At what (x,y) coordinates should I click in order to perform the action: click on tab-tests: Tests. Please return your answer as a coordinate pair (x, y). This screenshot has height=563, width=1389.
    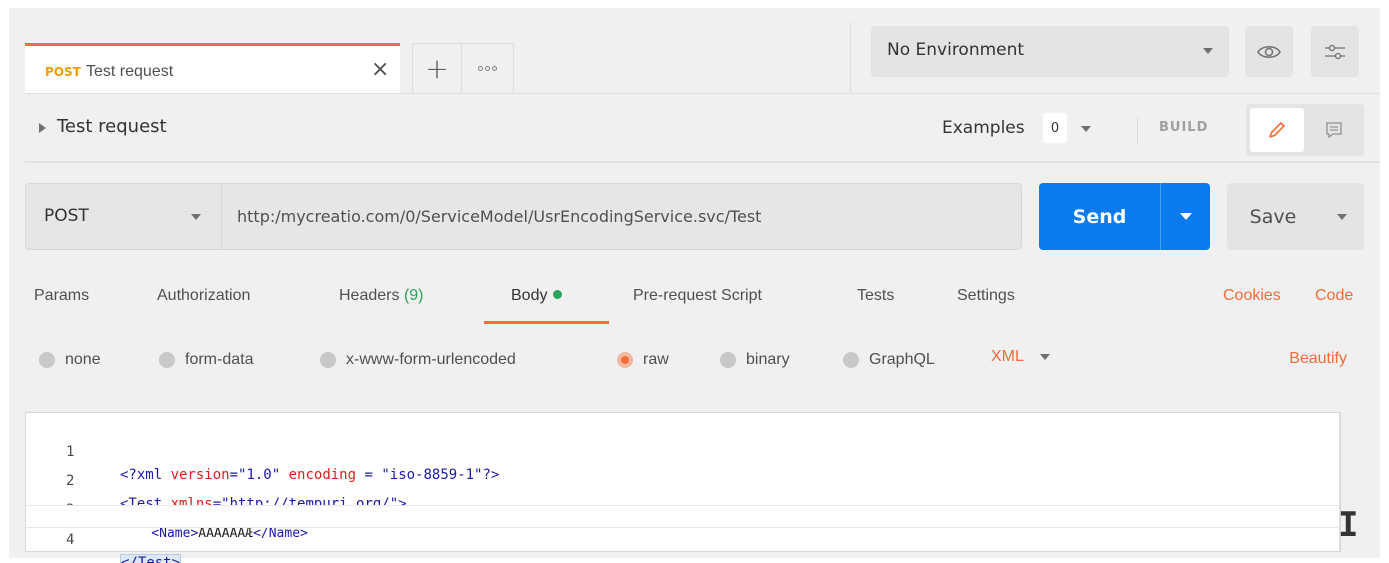
    Looking at the image, I should click on (875, 296).